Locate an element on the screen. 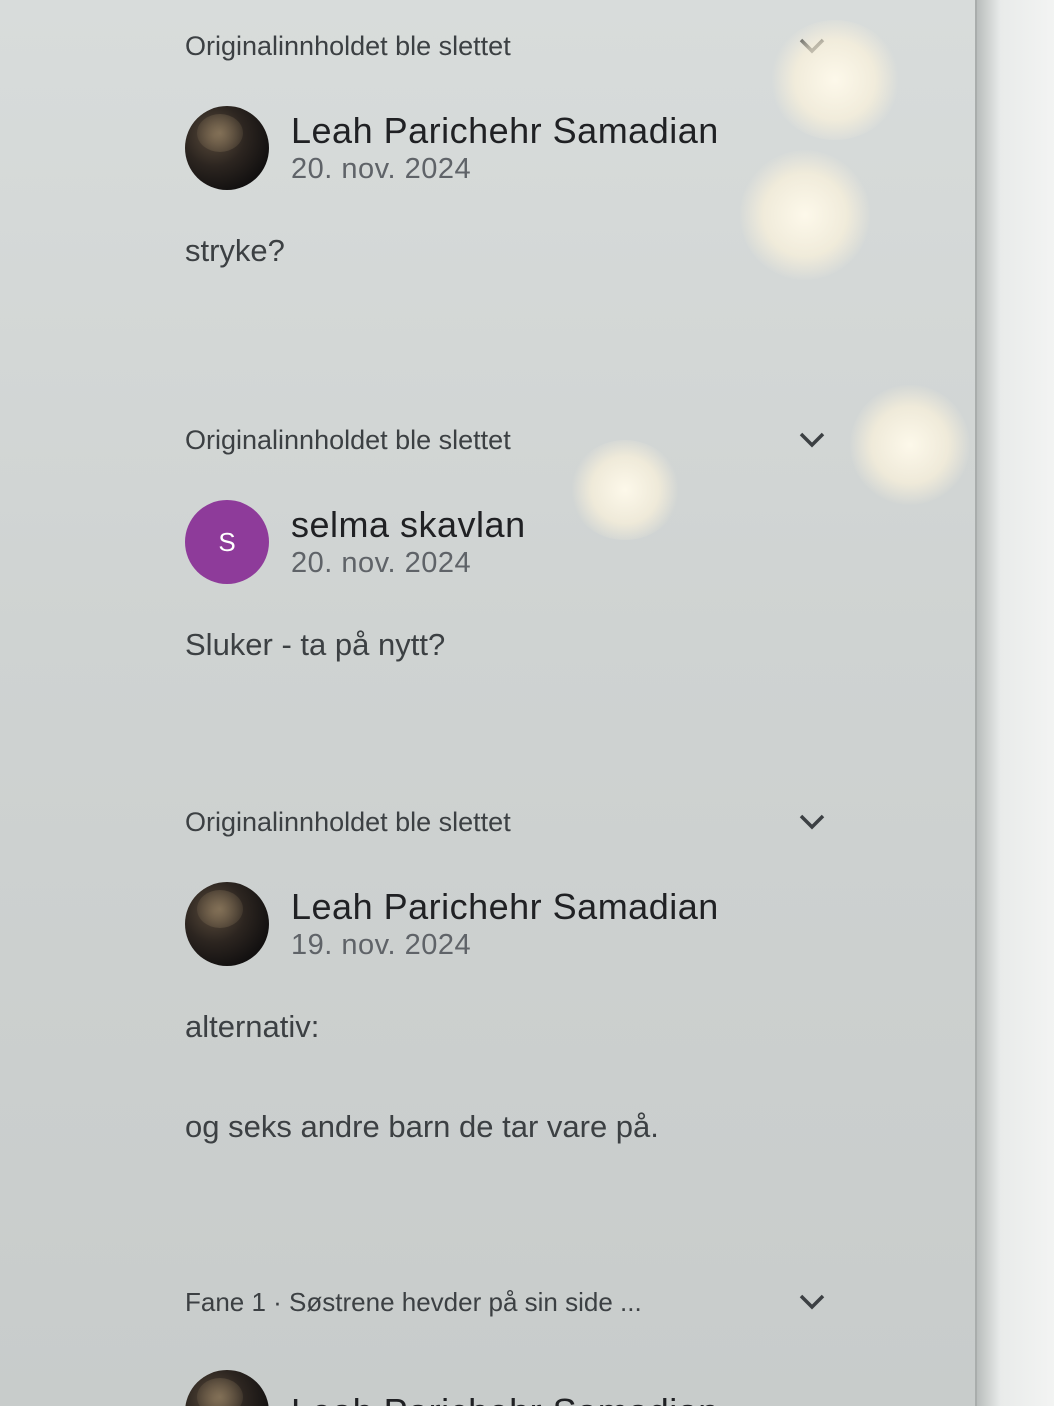 The height and width of the screenshot is (1406, 1054). author-meta: Leah Parichehr Samadian 19. nov. 2024 is located at coordinates (505, 924).